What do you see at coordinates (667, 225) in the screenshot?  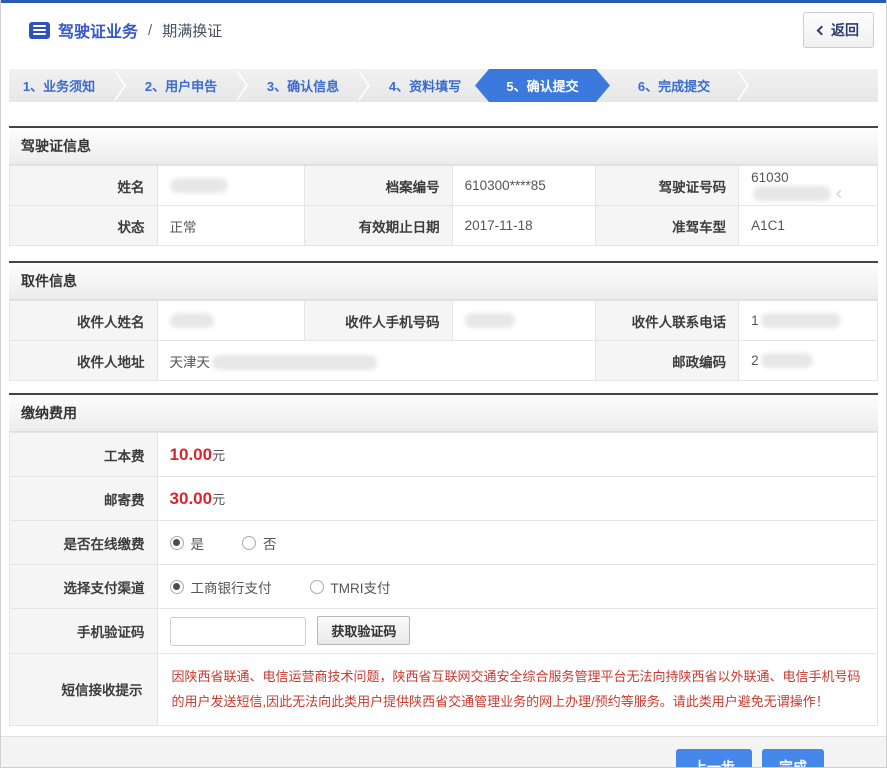 I see `vehicle-class-label: 准驾车型` at bounding box center [667, 225].